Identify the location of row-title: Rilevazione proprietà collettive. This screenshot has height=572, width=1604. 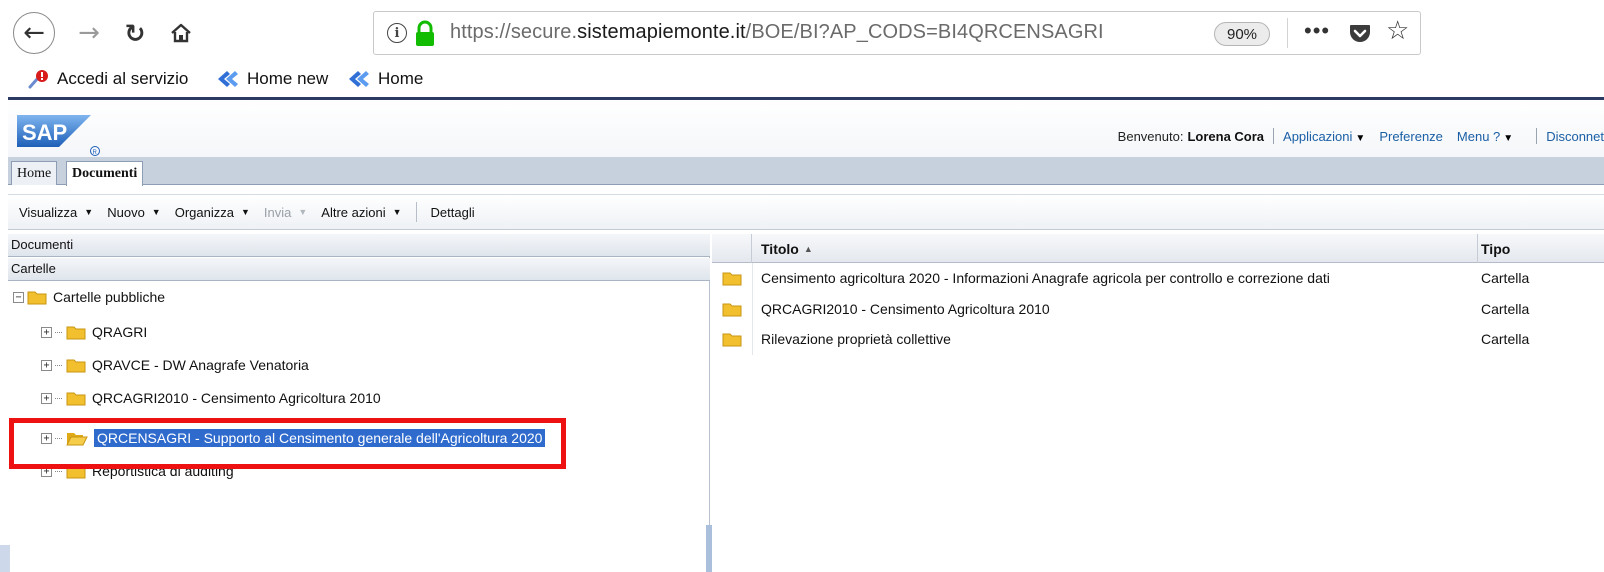
(856, 339).